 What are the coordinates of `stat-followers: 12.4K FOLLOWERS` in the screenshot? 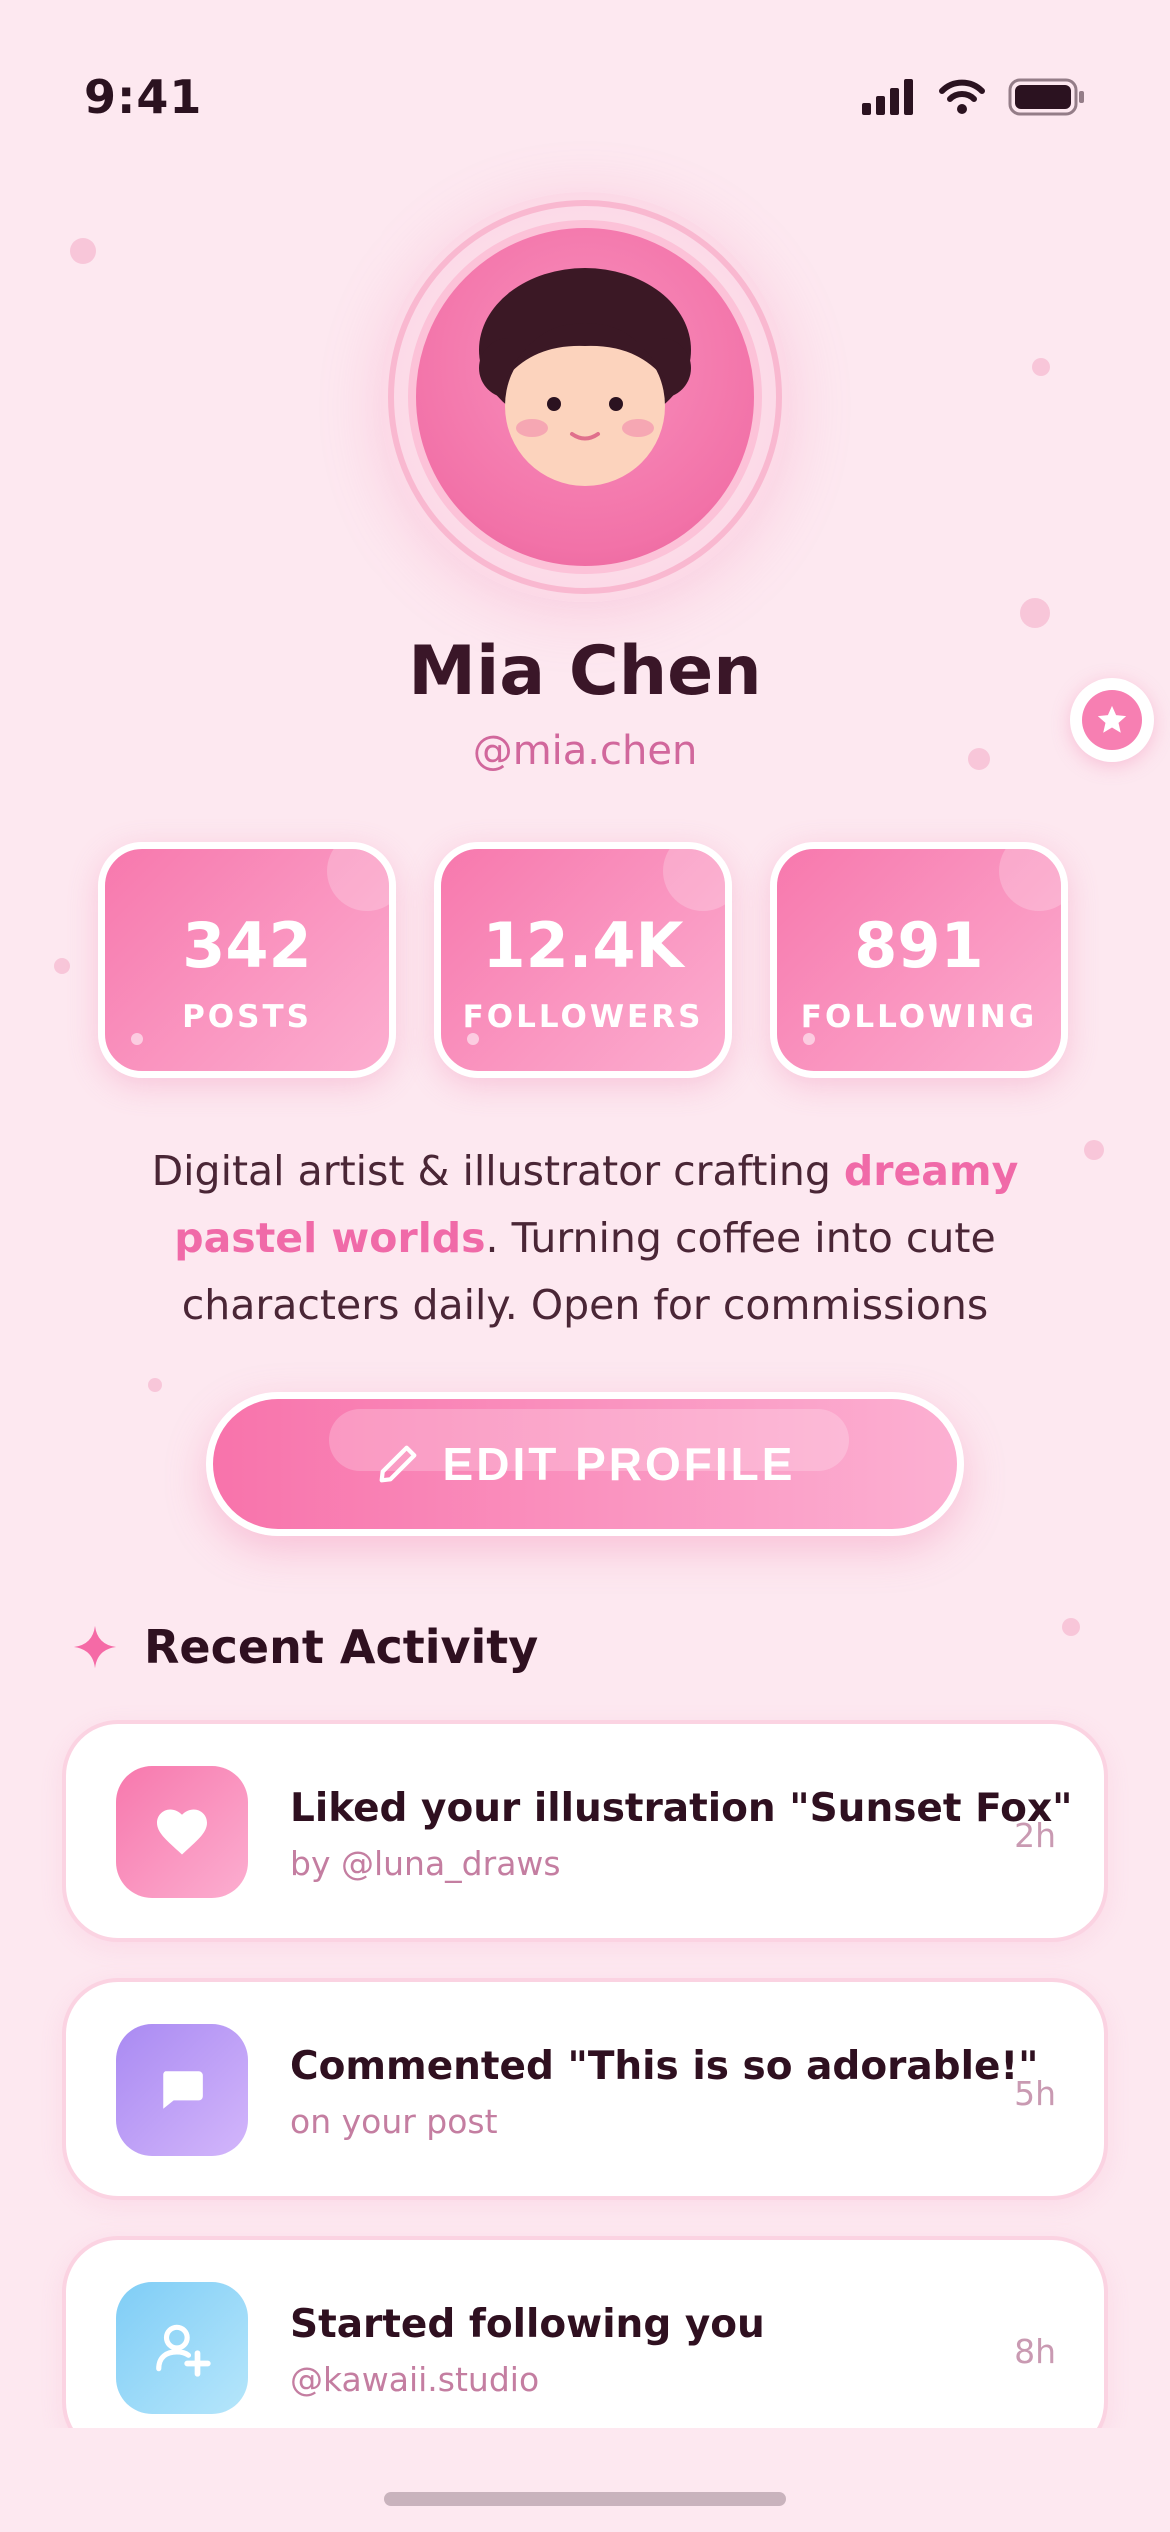 It's located at (583, 960).